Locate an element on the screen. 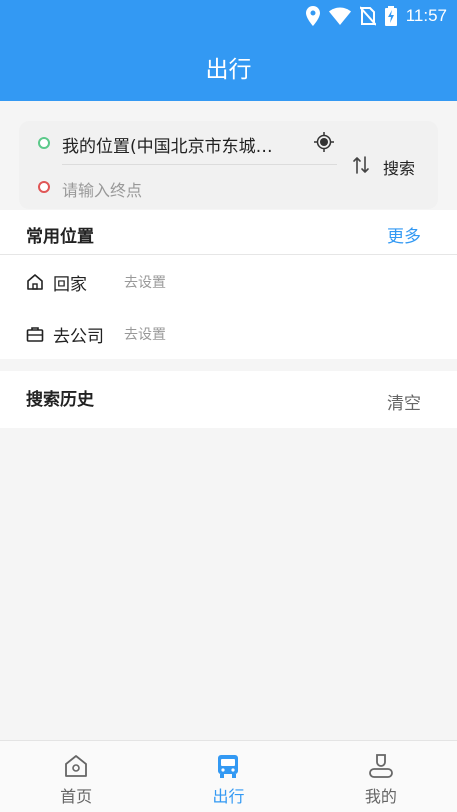 This screenshot has width=457, height=812. search-history-title: 搜索历史 is located at coordinates (60, 400).